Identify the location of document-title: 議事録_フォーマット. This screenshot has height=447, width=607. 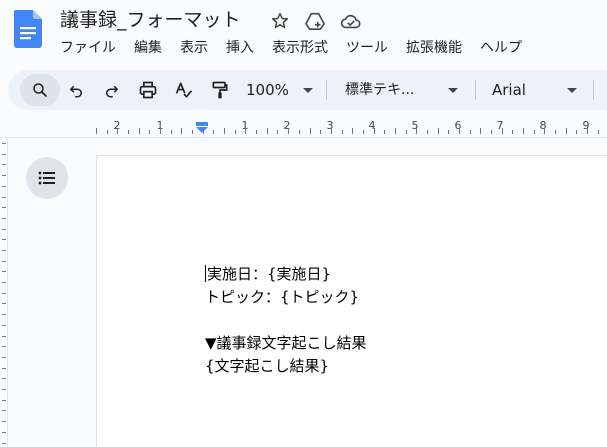
(150, 20).